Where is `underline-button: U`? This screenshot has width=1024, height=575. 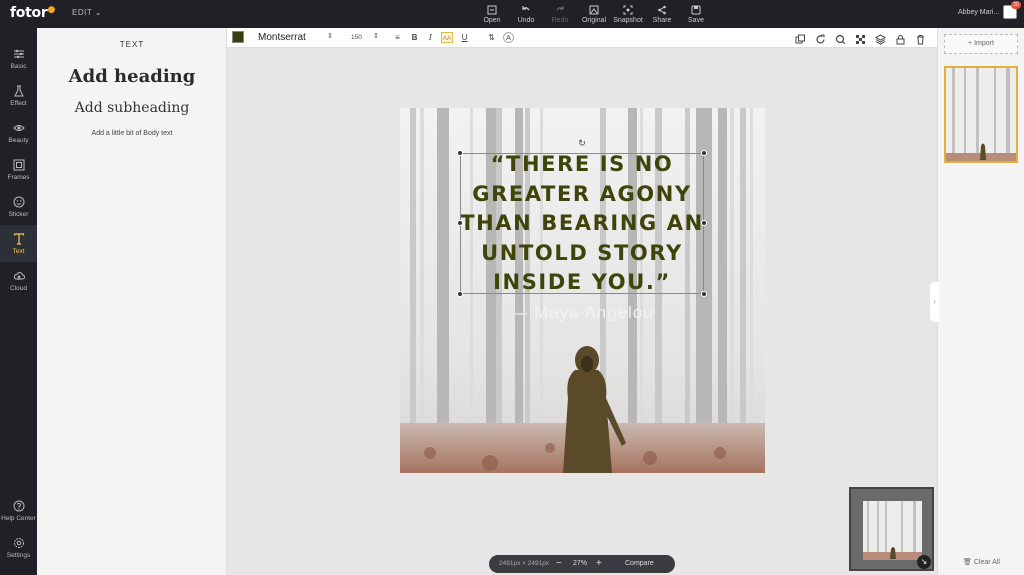 underline-button: U is located at coordinates (464, 37).